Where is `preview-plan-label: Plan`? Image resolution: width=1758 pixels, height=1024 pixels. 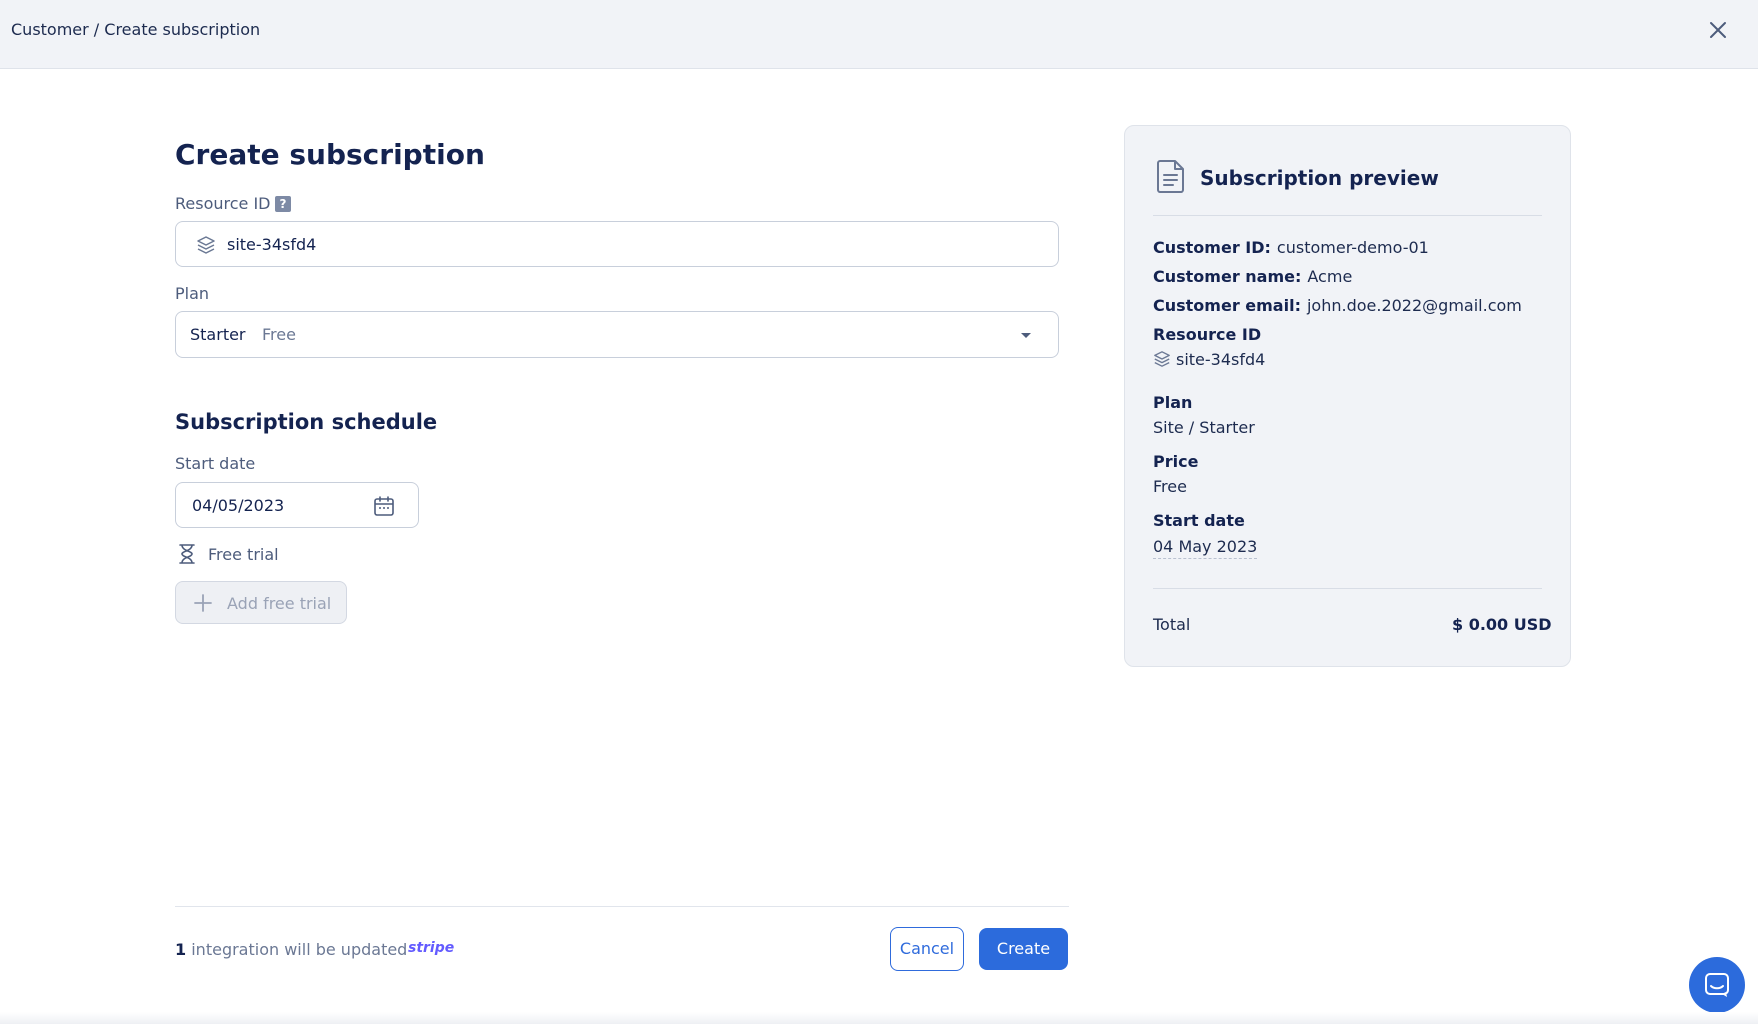
preview-plan-label: Plan is located at coordinates (1173, 402).